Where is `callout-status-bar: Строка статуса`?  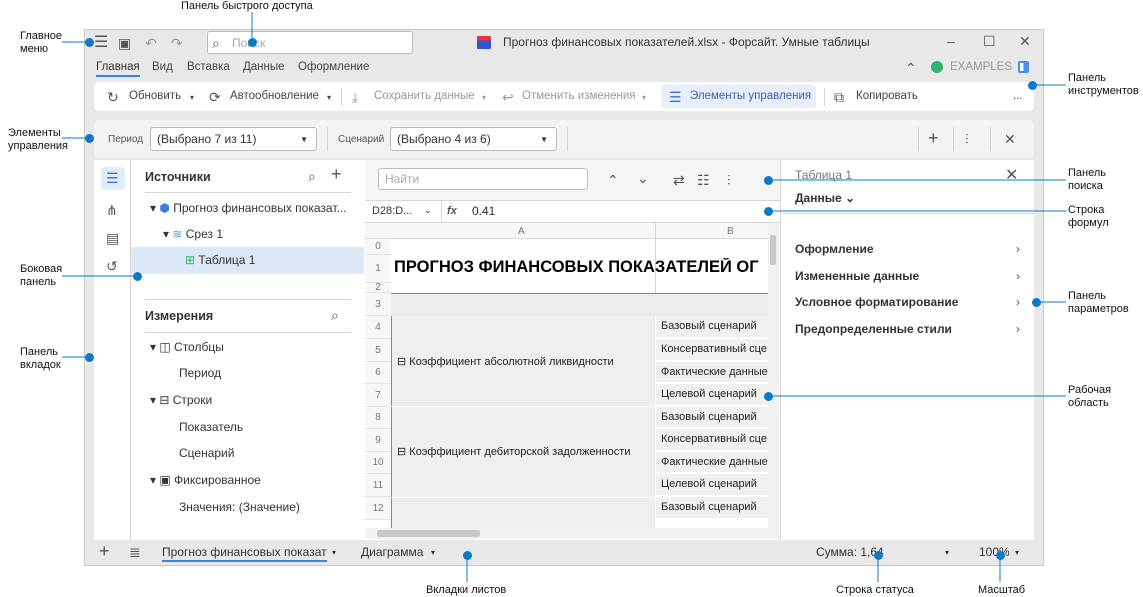 callout-status-bar: Строка статуса is located at coordinates (875, 590).